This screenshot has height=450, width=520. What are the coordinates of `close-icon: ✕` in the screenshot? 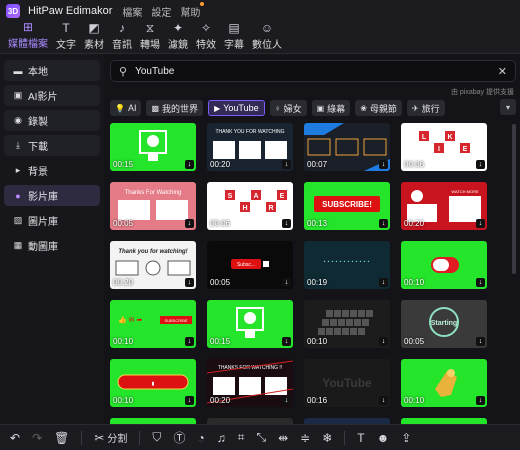 It's located at (502, 71).